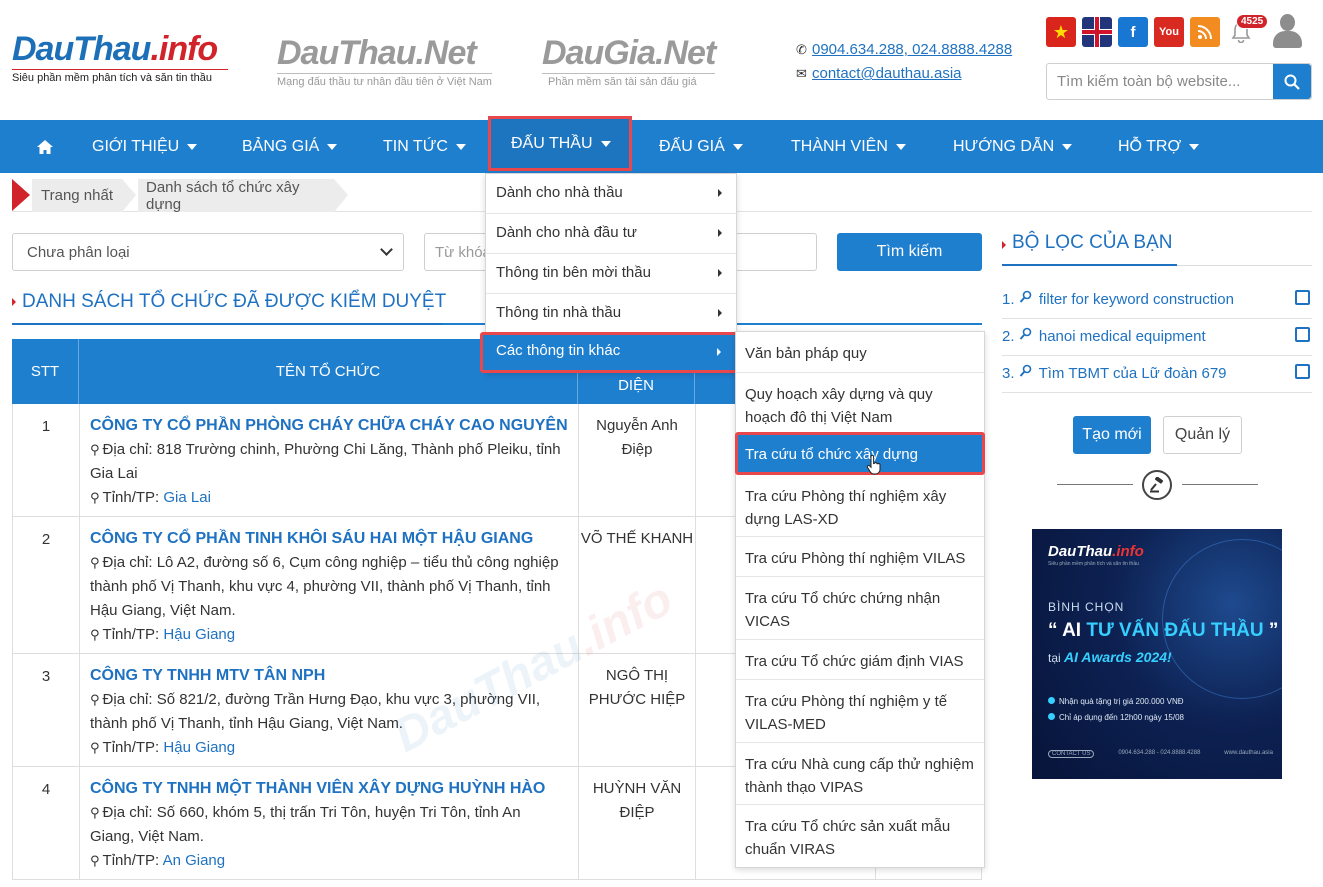 Image resolution: width=1323 pixels, height=887 pixels. Describe the element at coordinates (208, 252) in the screenshot. I see `category-select: Chưa phân loại` at that location.